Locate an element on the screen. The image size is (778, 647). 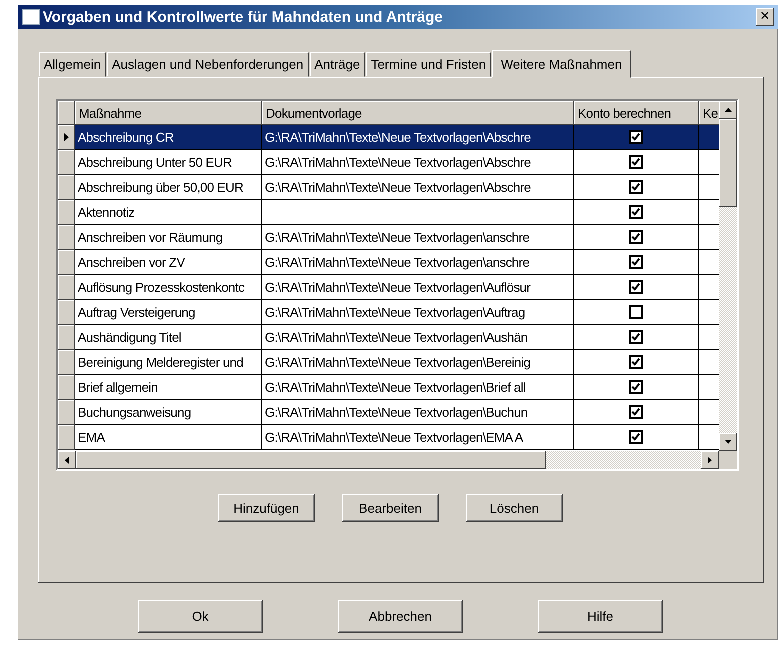
table-cell: Anschreiben vor Räumung is located at coordinates (168, 237).